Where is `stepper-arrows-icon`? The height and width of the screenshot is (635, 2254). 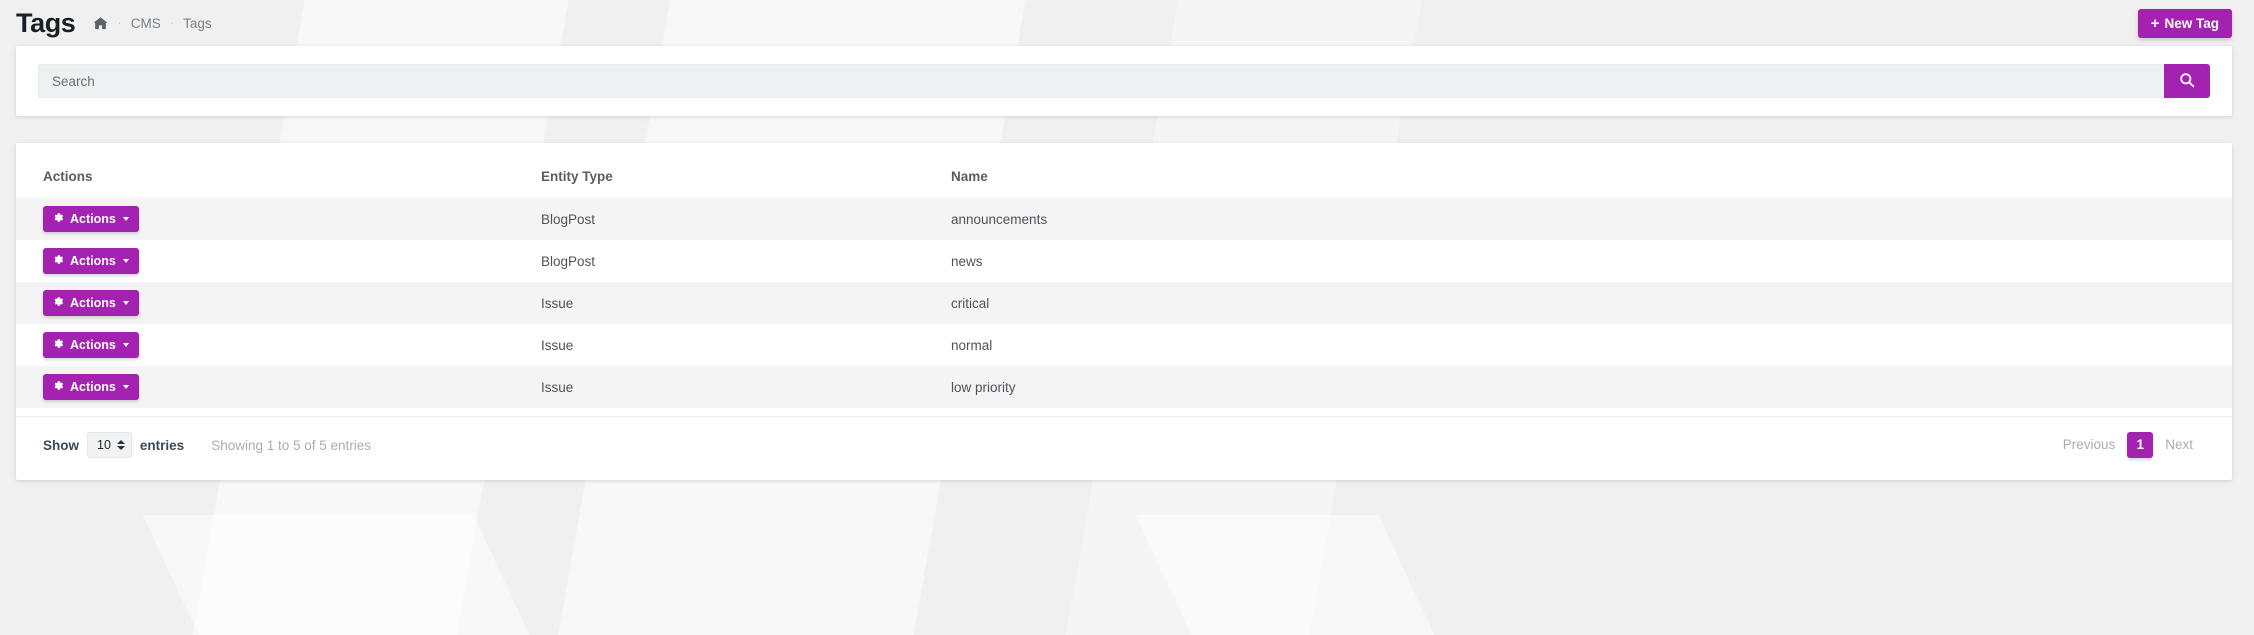
stepper-arrows-icon is located at coordinates (120, 445).